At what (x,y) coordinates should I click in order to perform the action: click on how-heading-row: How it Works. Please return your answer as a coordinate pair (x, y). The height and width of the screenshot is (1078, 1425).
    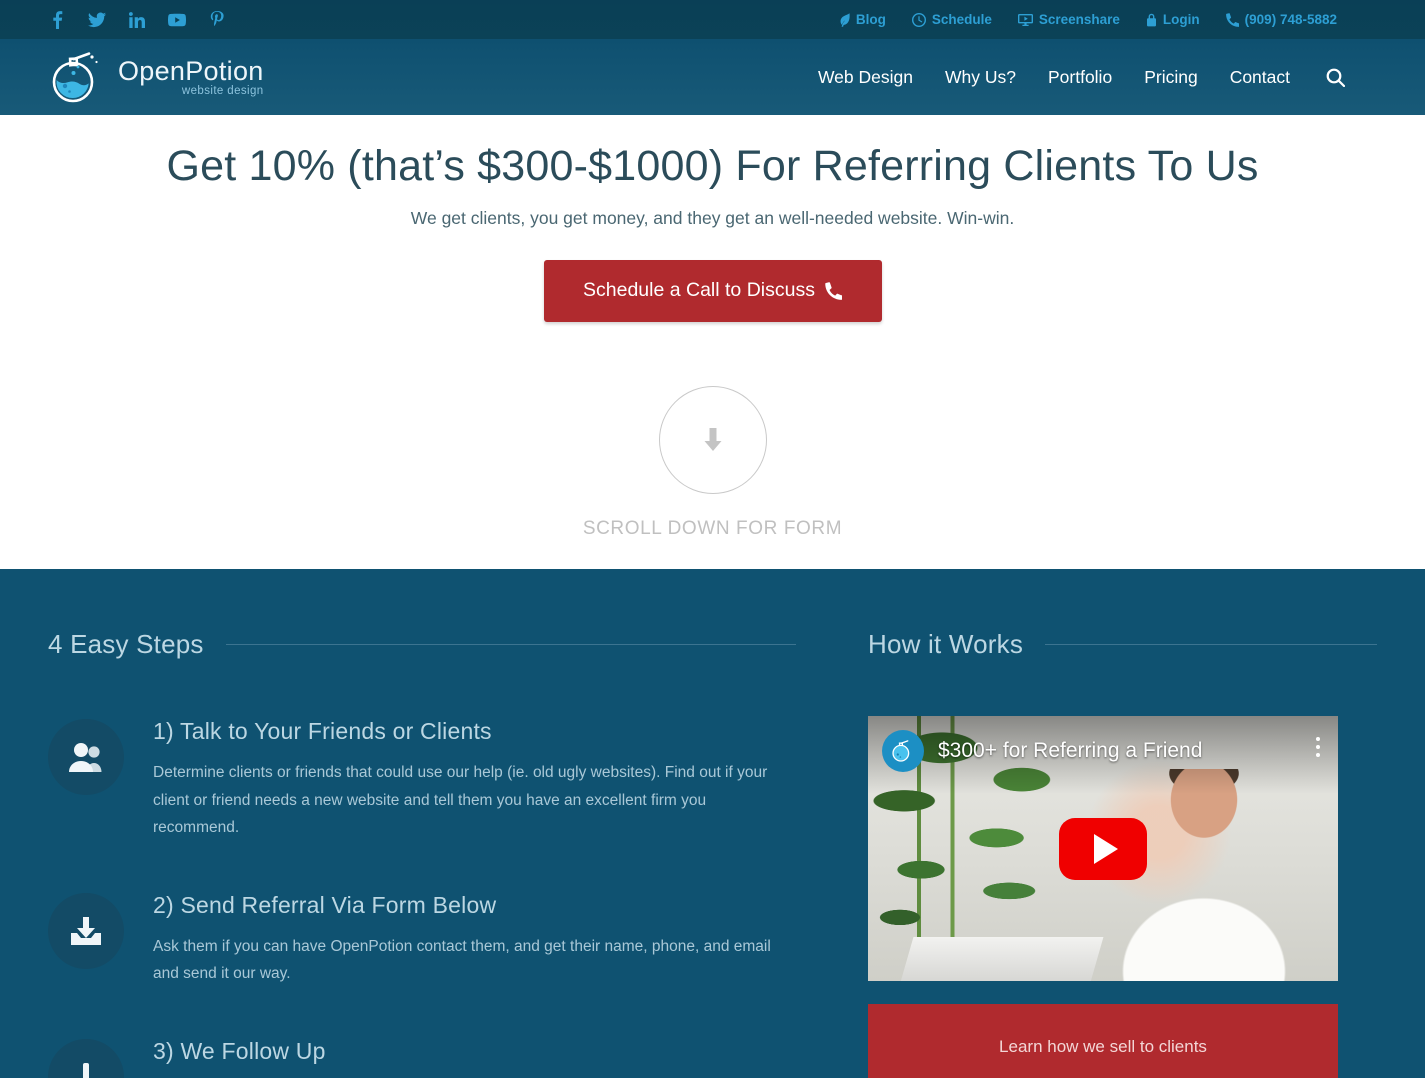
    Looking at the image, I should click on (1122, 644).